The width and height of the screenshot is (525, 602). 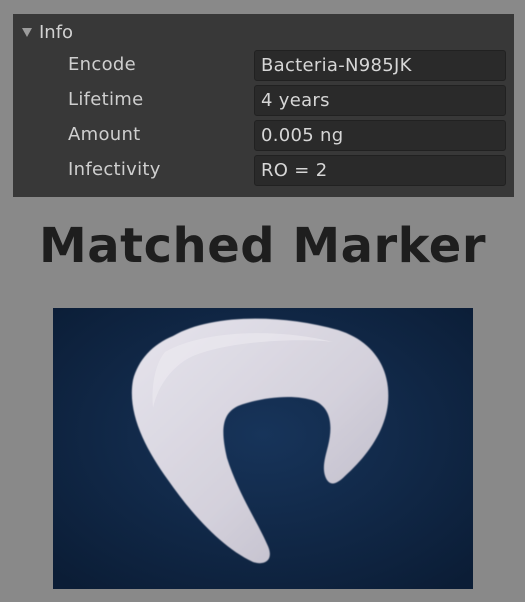 What do you see at coordinates (380, 100) in the screenshot?
I see `lifetime-field: 4 years` at bounding box center [380, 100].